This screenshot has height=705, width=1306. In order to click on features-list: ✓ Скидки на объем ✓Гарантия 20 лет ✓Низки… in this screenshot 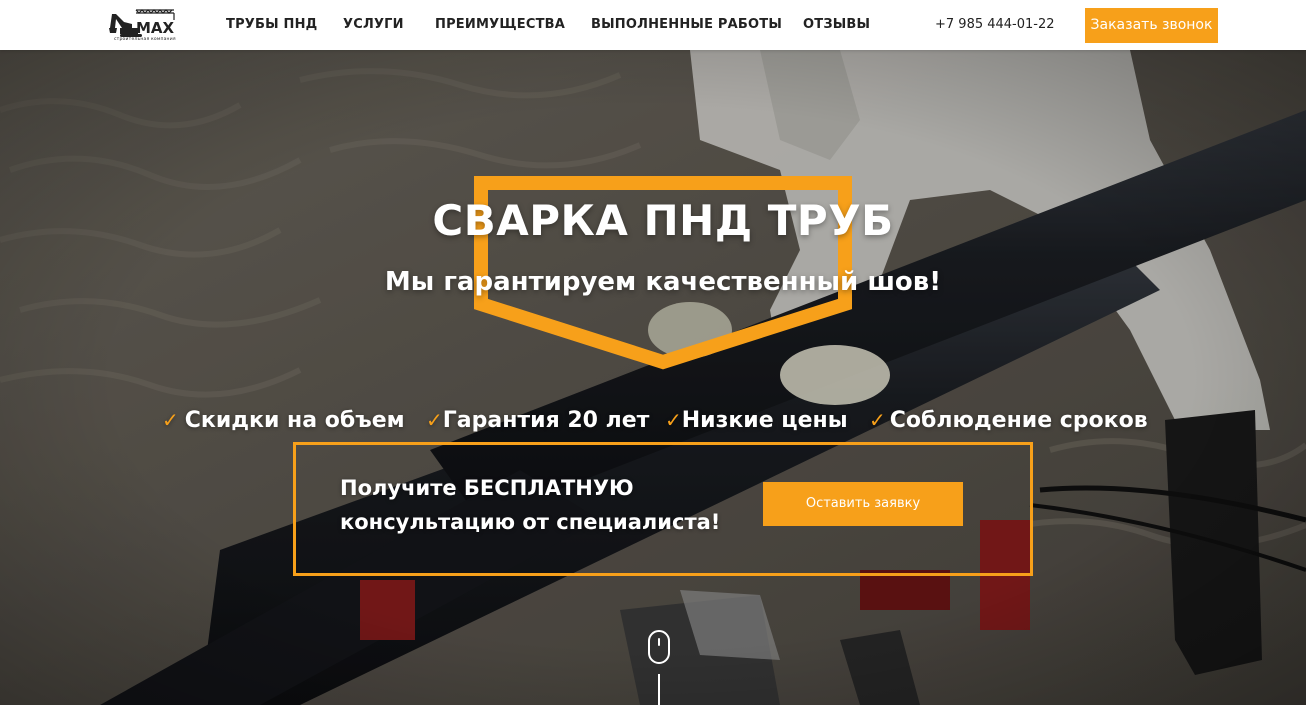, I will do `click(653, 423)`.